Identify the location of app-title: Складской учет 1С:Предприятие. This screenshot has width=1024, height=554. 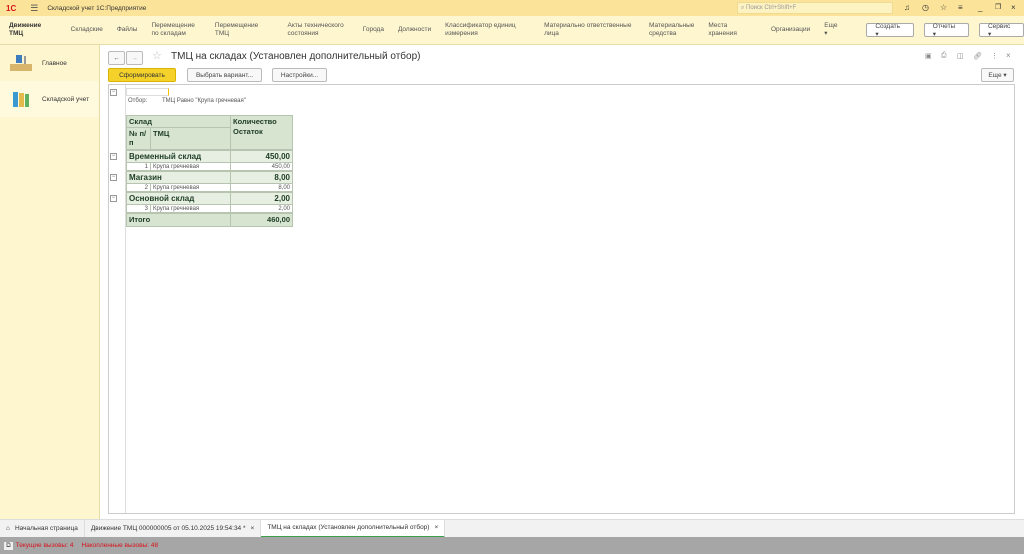
(97, 8).